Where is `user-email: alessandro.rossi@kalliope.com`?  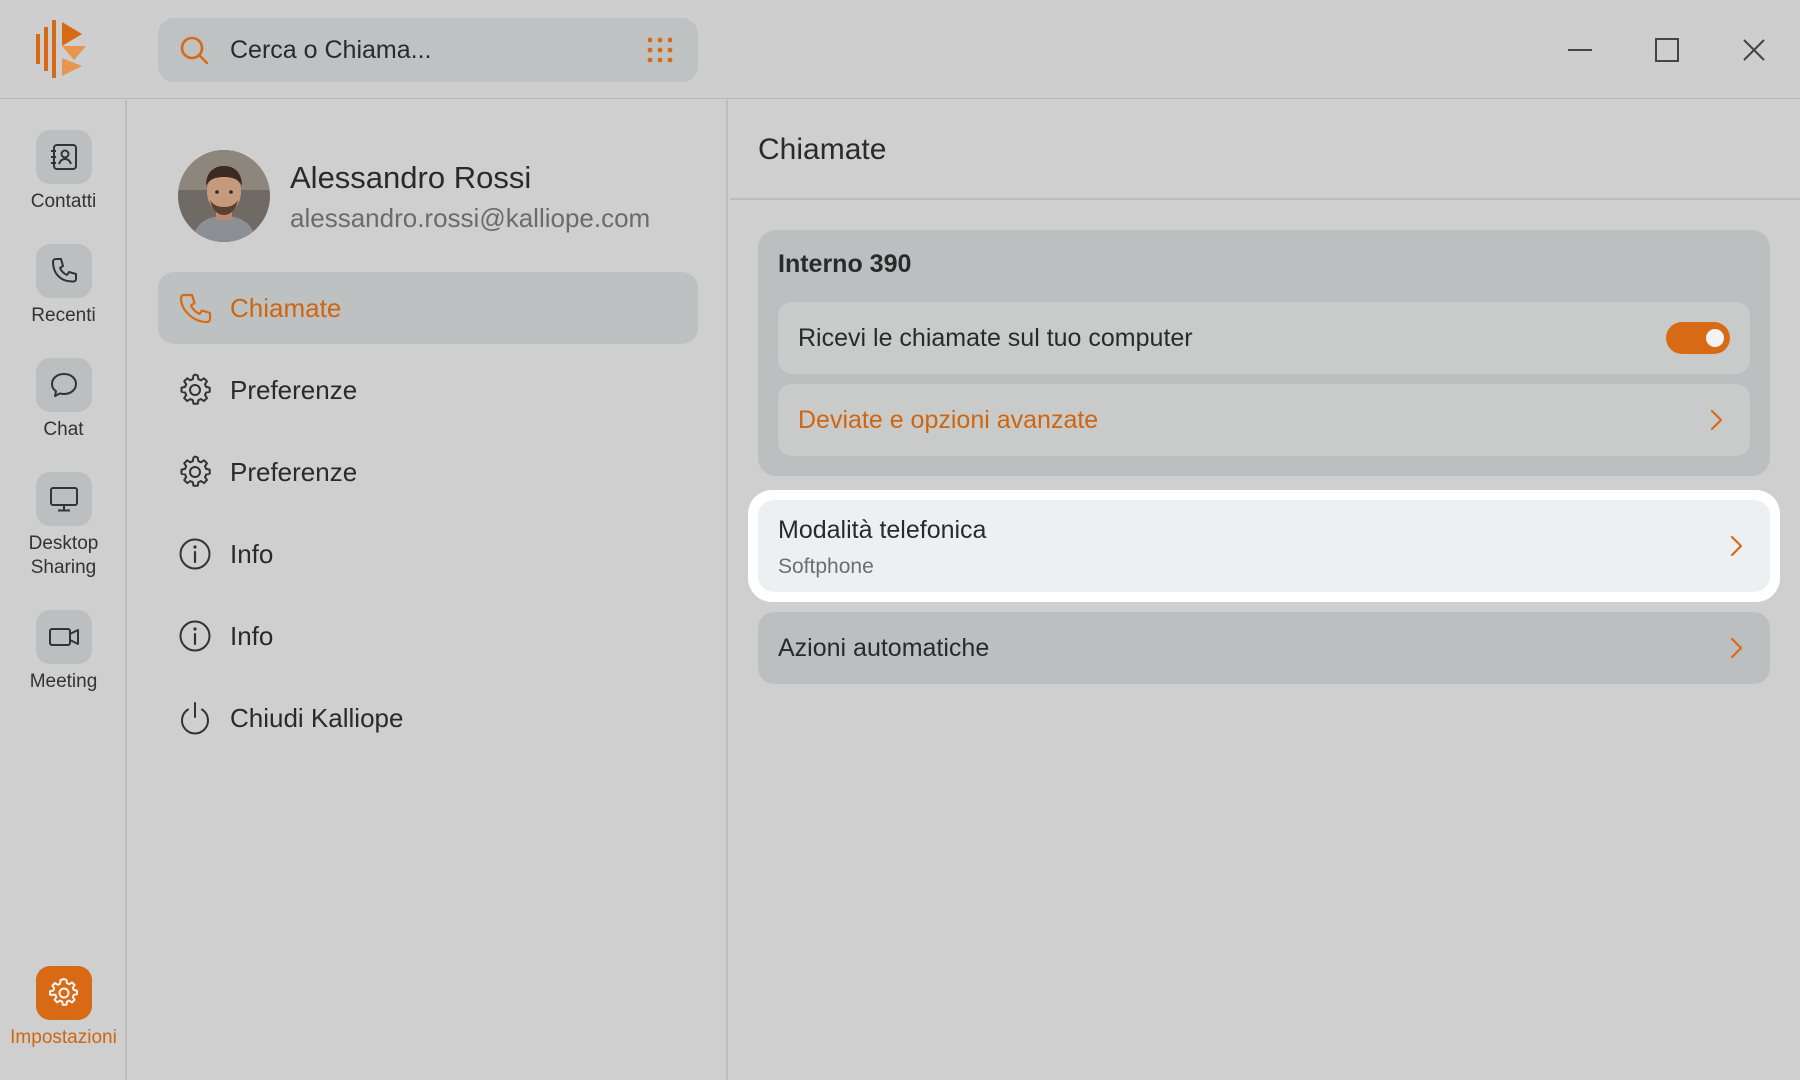 user-email: alessandro.rossi@kalliope.com is located at coordinates (470, 218).